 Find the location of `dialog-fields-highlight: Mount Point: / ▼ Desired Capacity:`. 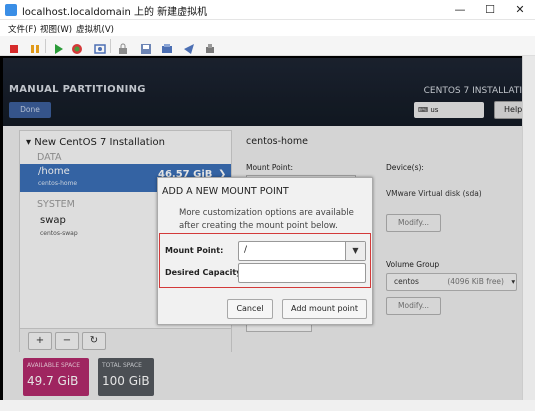

dialog-fields-highlight: Mount Point: / ▼ Desired Capacity: is located at coordinates (265, 260).